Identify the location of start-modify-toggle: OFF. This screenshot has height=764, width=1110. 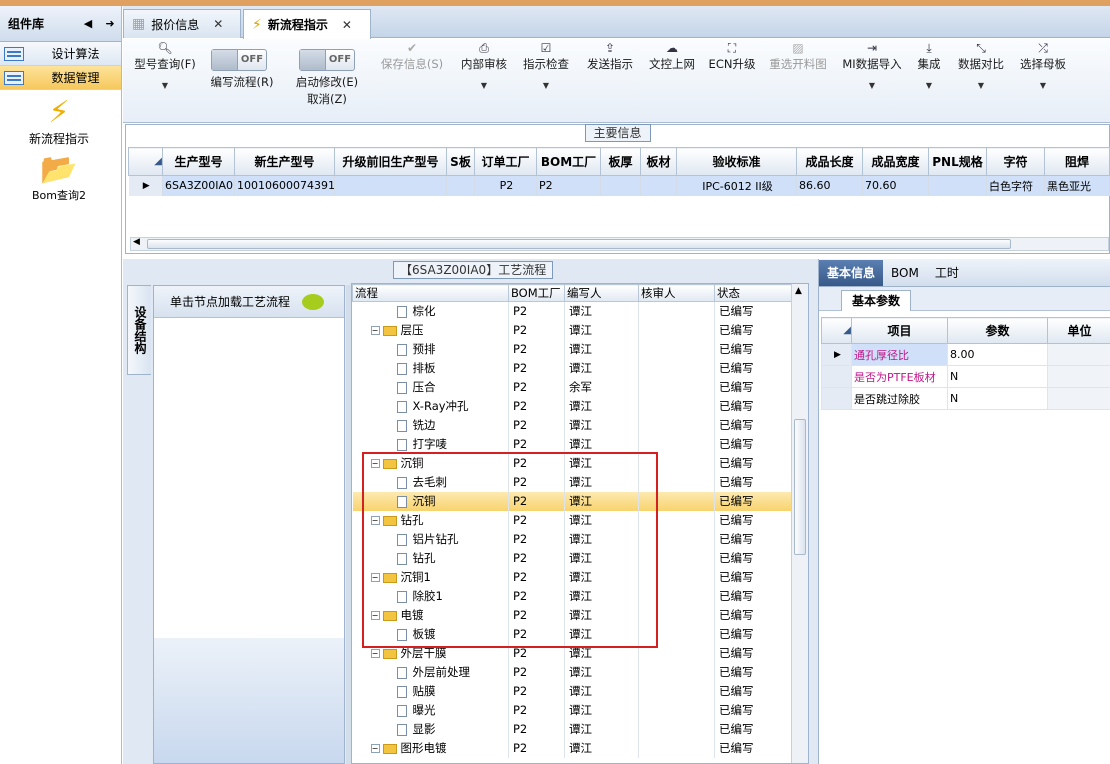
(327, 60).